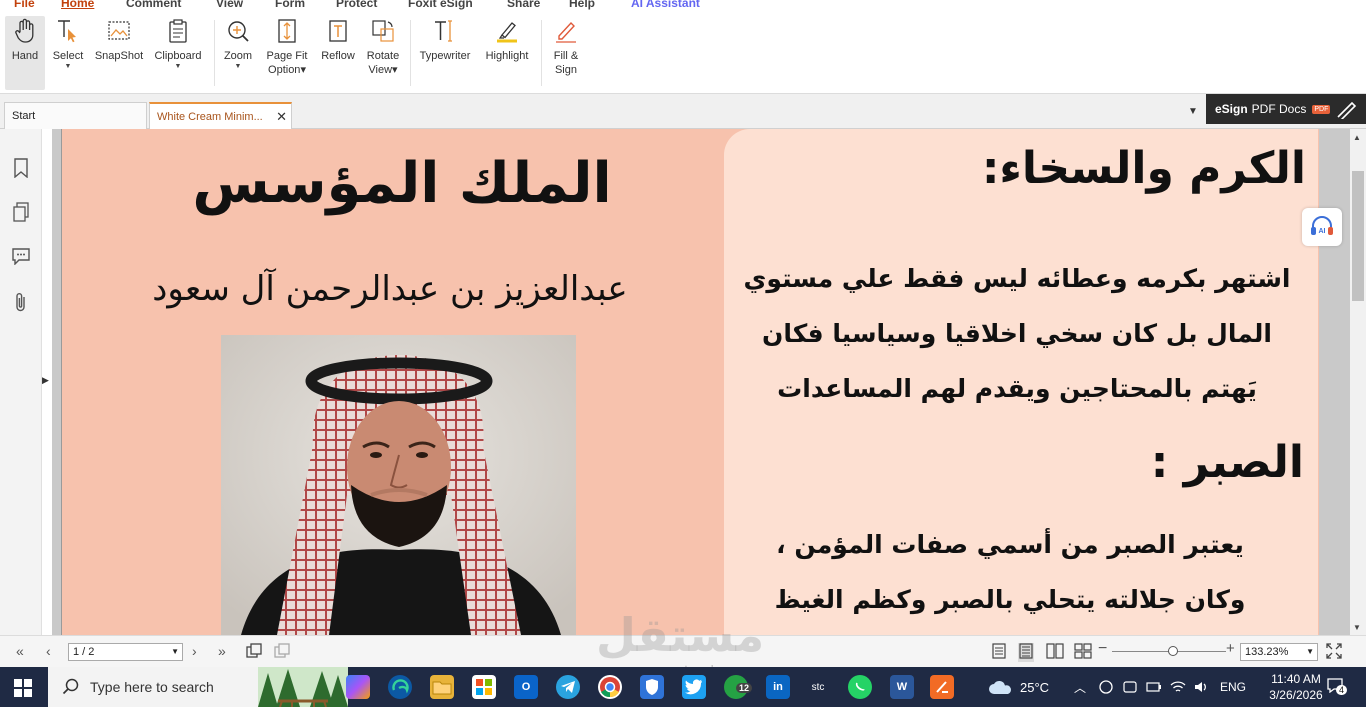 This screenshot has width=1366, height=707. What do you see at coordinates (860, 687) in the screenshot?
I see `whatsapp-icon` at bounding box center [860, 687].